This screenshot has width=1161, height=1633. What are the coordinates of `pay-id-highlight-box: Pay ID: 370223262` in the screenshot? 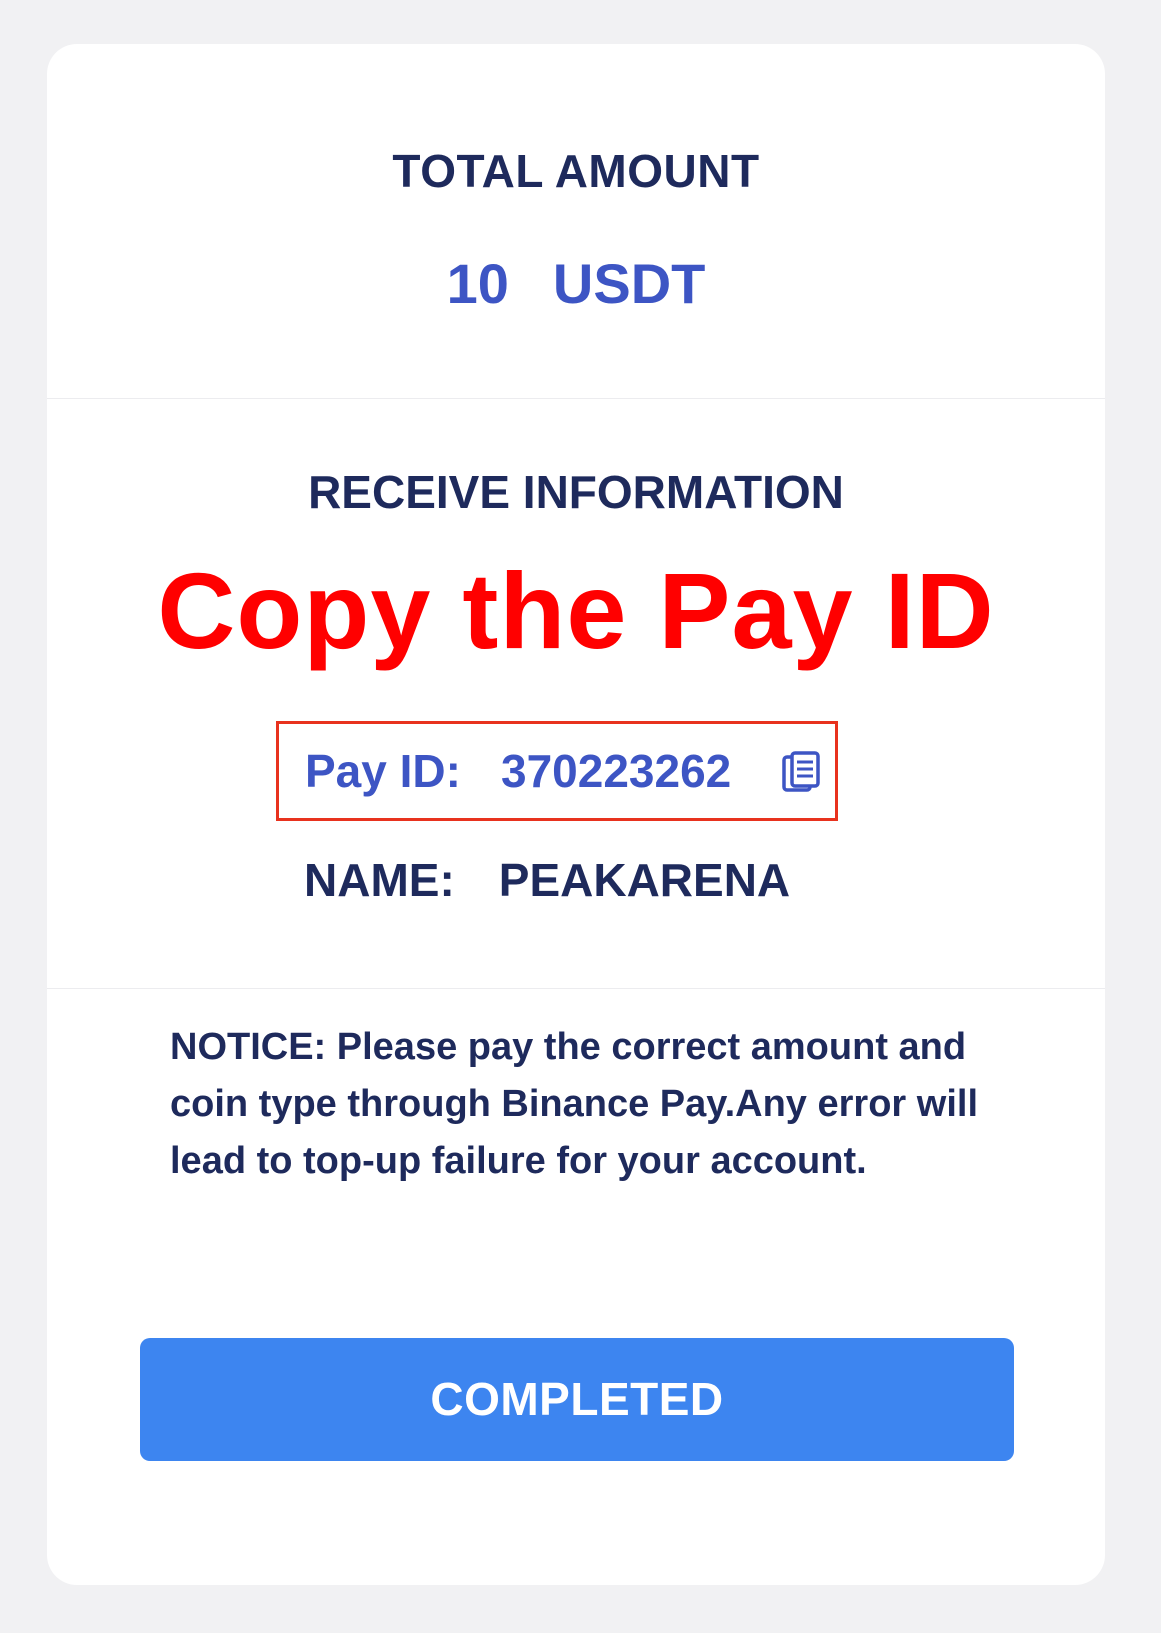 It's located at (557, 771).